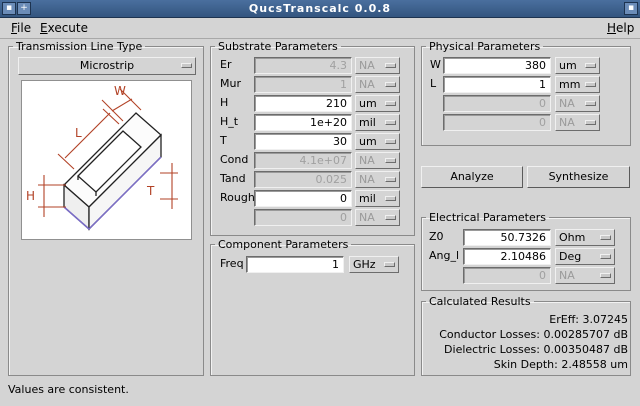 The image size is (640, 406). What do you see at coordinates (367, 65) in the screenshot?
I see `substrate-er-unit-value: NA` at bounding box center [367, 65].